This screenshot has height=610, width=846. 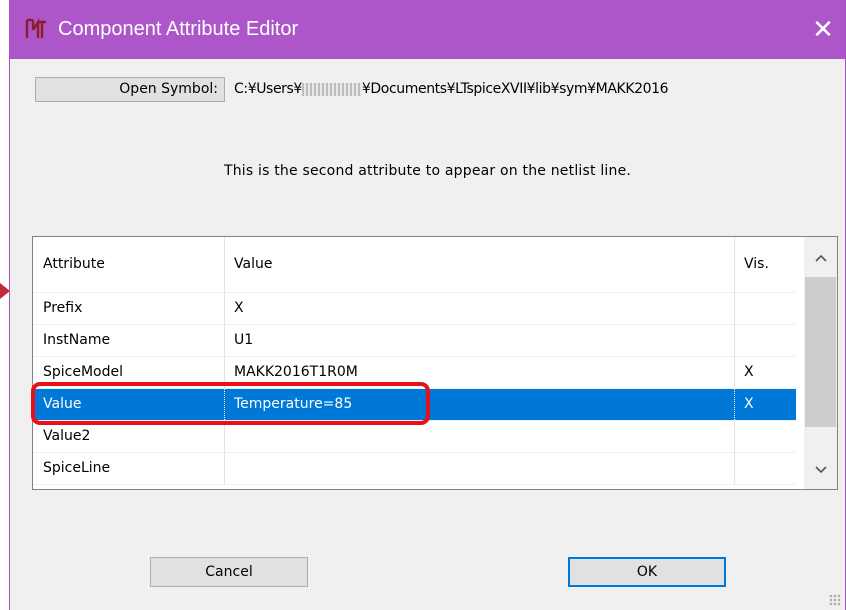 I want to click on redacted-username, so click(x=331, y=89).